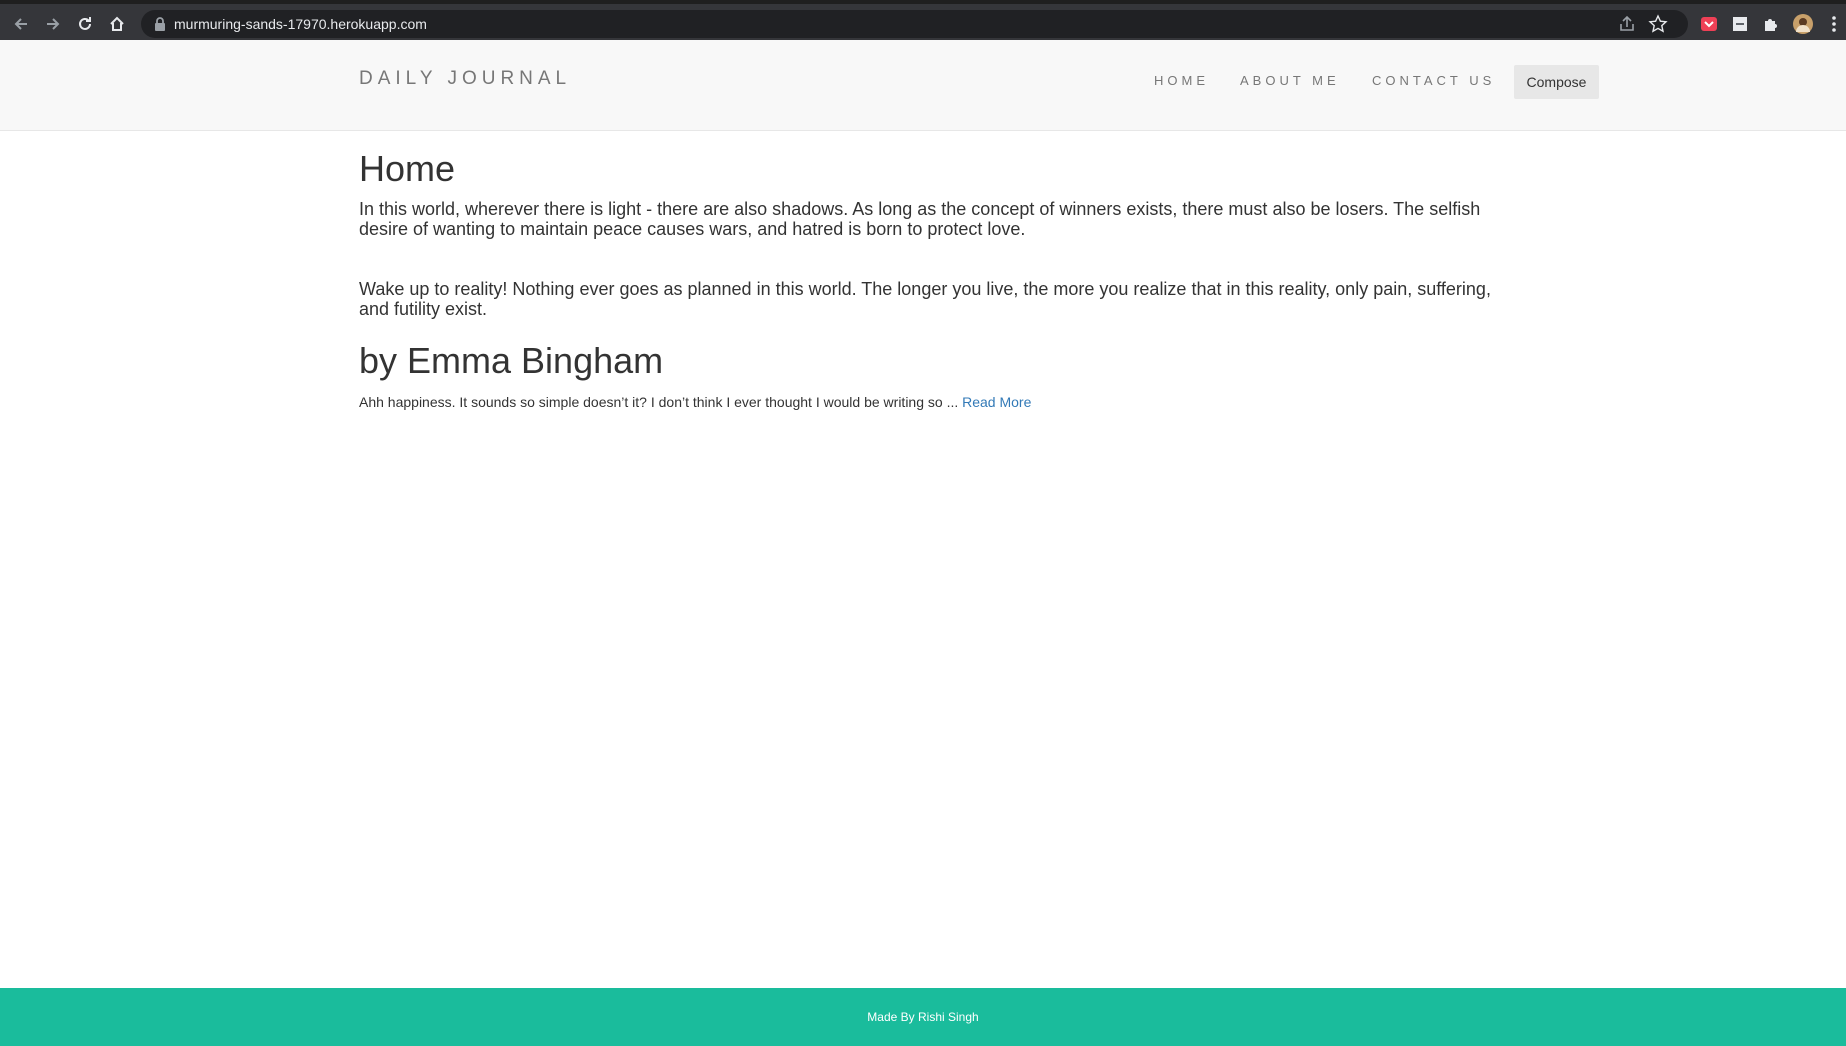  What do you see at coordinates (1433, 80) in the screenshot?
I see `nav-contact-link: CONTACT US` at bounding box center [1433, 80].